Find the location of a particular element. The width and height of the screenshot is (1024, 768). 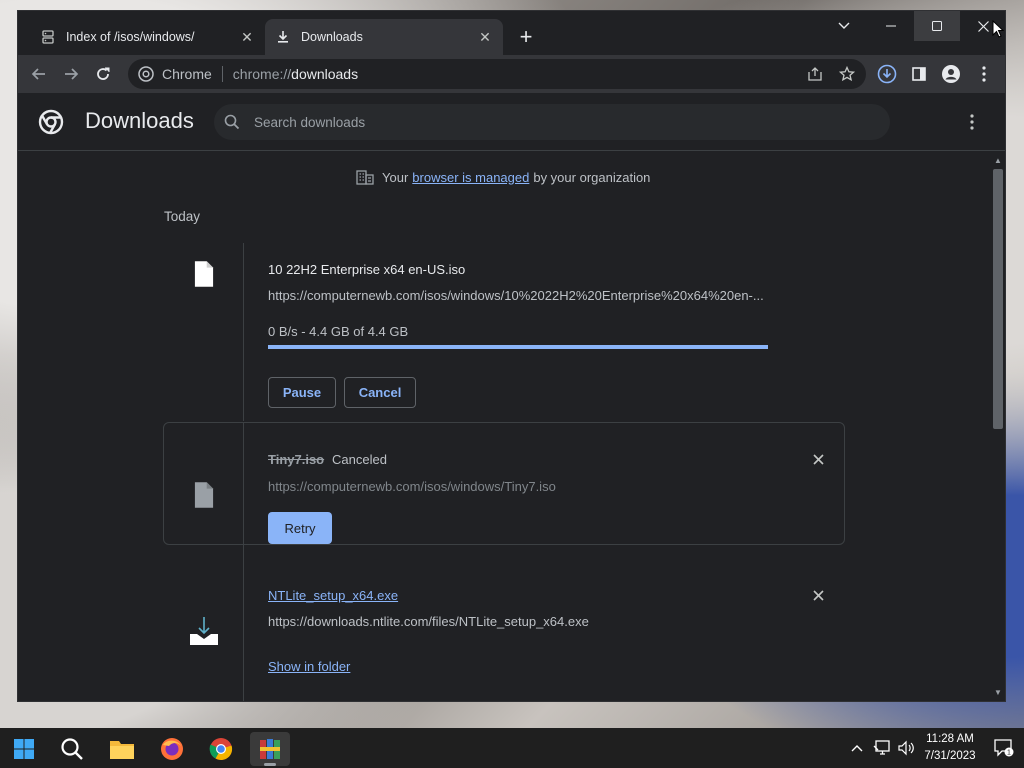

downloads-header: Downloads Search downloads is located at coordinates (511, 122).